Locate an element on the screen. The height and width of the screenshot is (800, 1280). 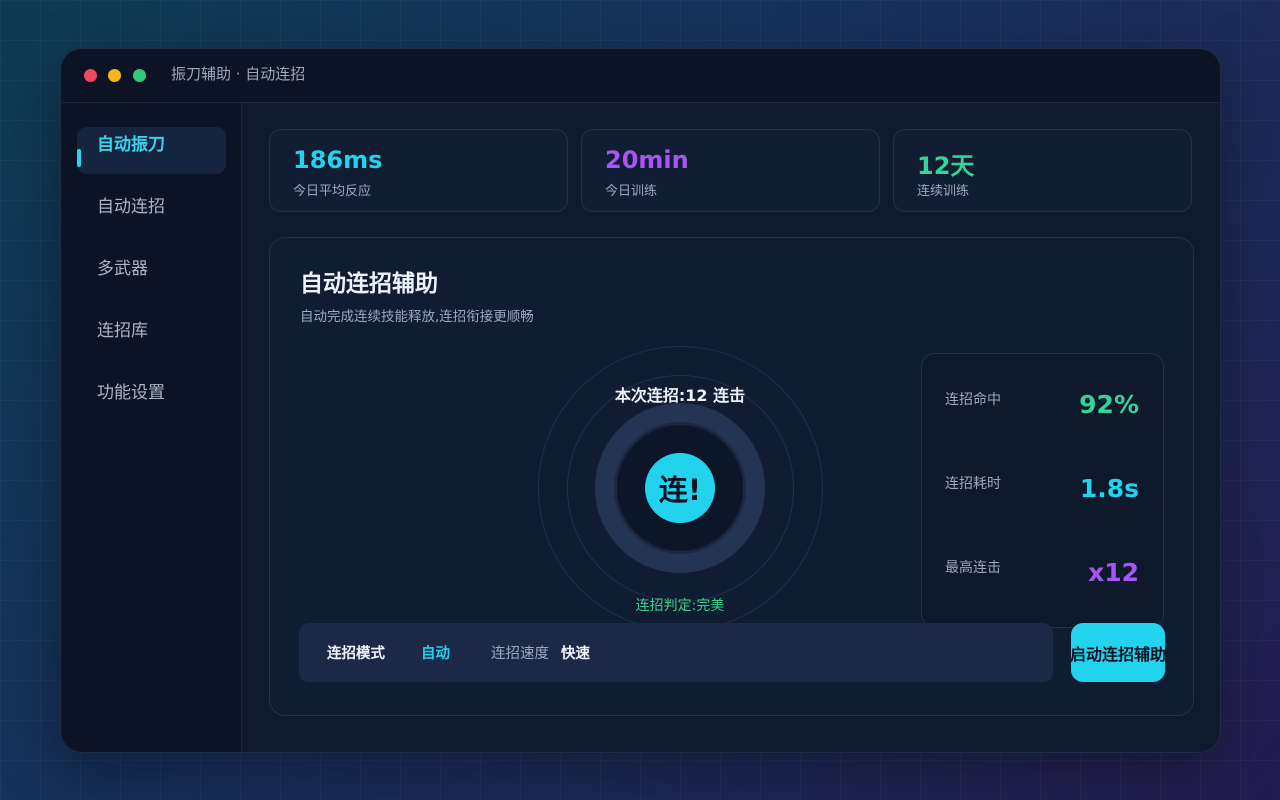
panel-title: 自动连招辅助 is located at coordinates (369, 284).